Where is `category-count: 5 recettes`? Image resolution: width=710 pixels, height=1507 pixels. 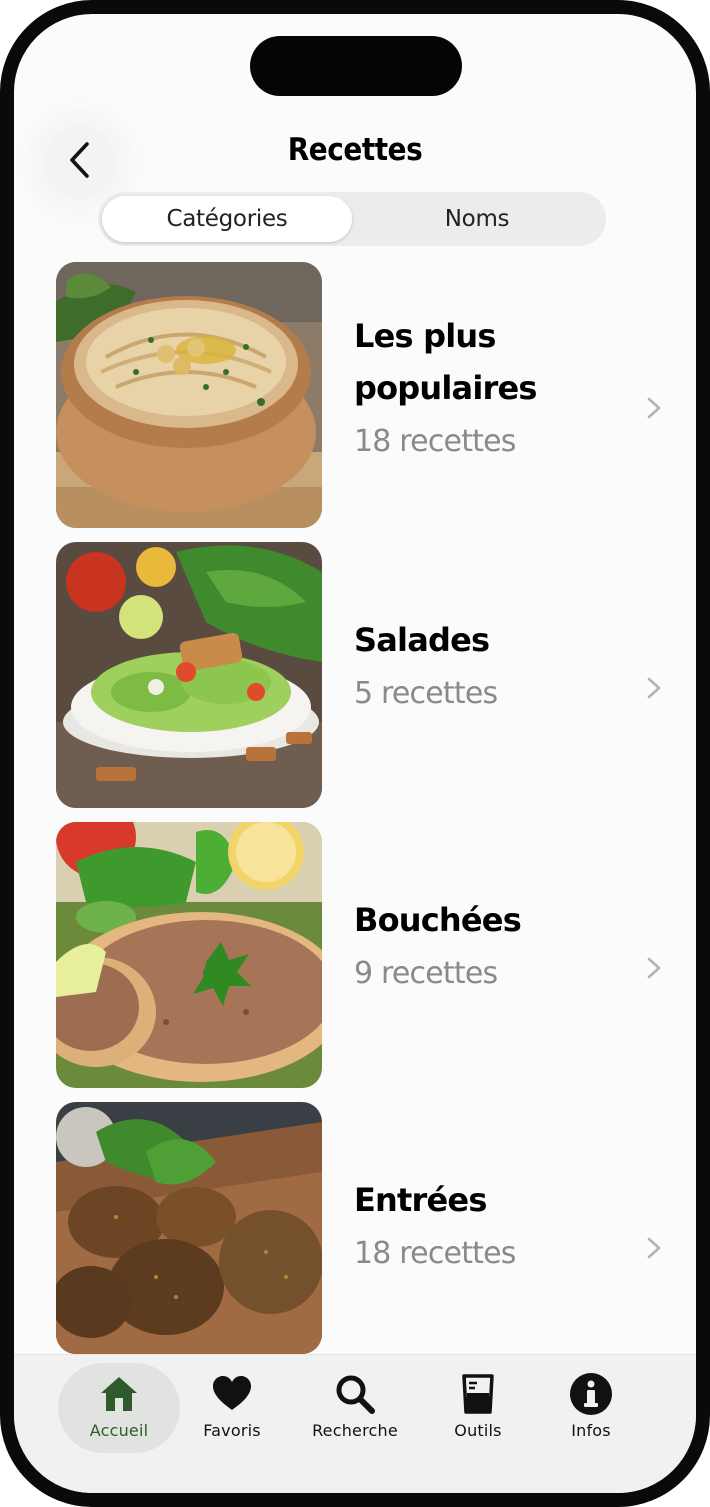 category-count: 5 recettes is located at coordinates (426, 693).